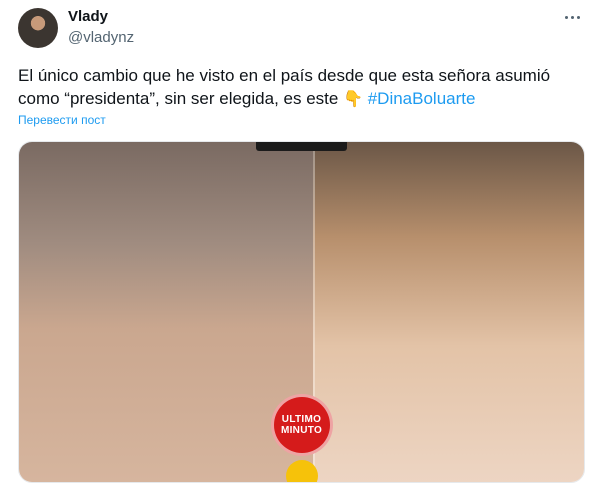 The image size is (600, 489). What do you see at coordinates (88, 17) in the screenshot?
I see `author-name: Vlady` at bounding box center [88, 17].